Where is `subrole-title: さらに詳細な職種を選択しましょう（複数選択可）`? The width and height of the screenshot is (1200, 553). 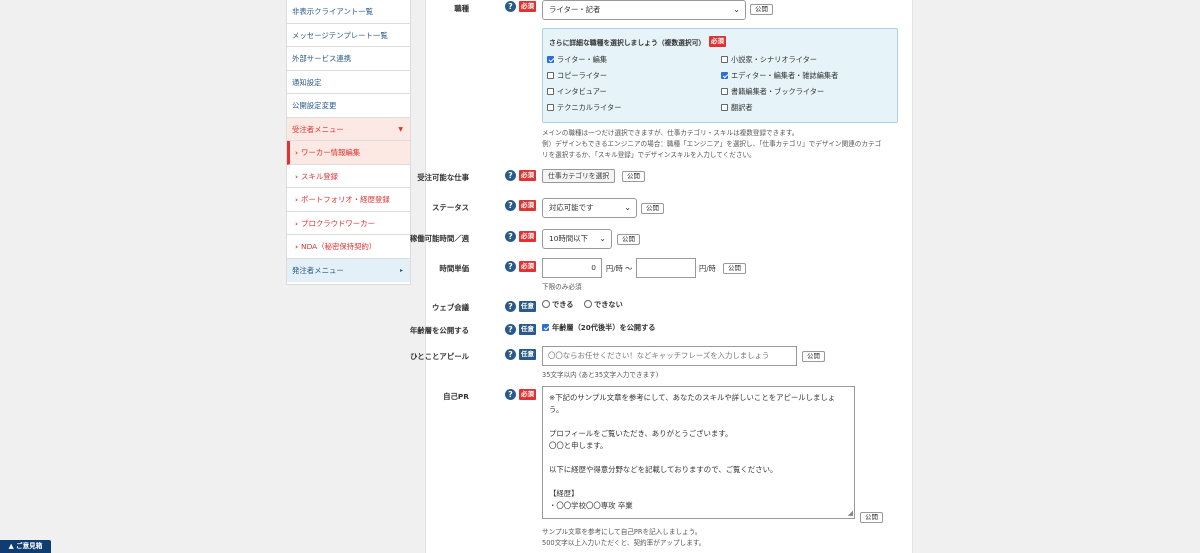 subrole-title: さらに詳細な職種を選択しましょう（複数選択可） is located at coordinates (627, 43).